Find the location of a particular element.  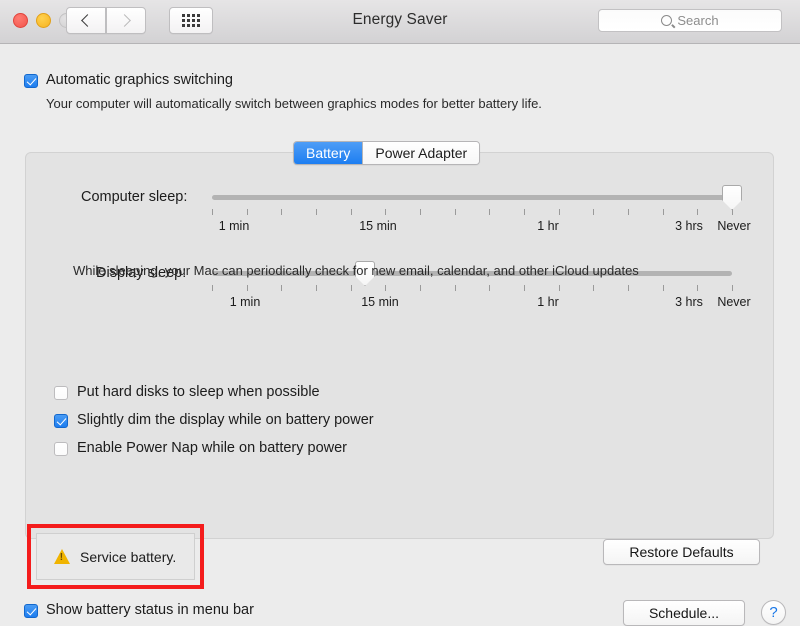

enable-power-nap-row: Enable Power Nap while on battery power is located at coordinates (214, 448).